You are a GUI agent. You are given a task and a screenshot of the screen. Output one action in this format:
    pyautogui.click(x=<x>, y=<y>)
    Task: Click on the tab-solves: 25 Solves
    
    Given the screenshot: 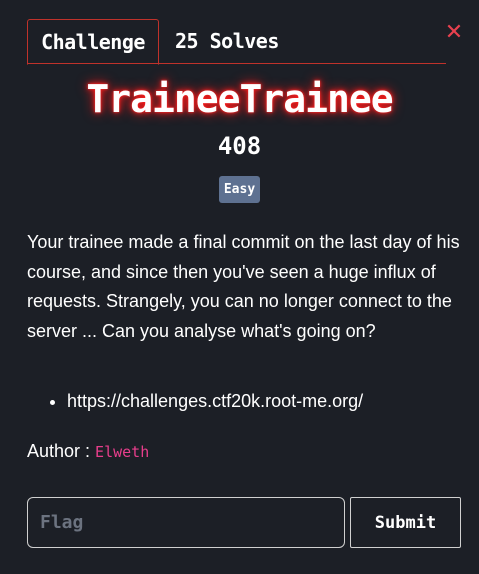 What is the action you would take?
    pyautogui.click(x=227, y=42)
    